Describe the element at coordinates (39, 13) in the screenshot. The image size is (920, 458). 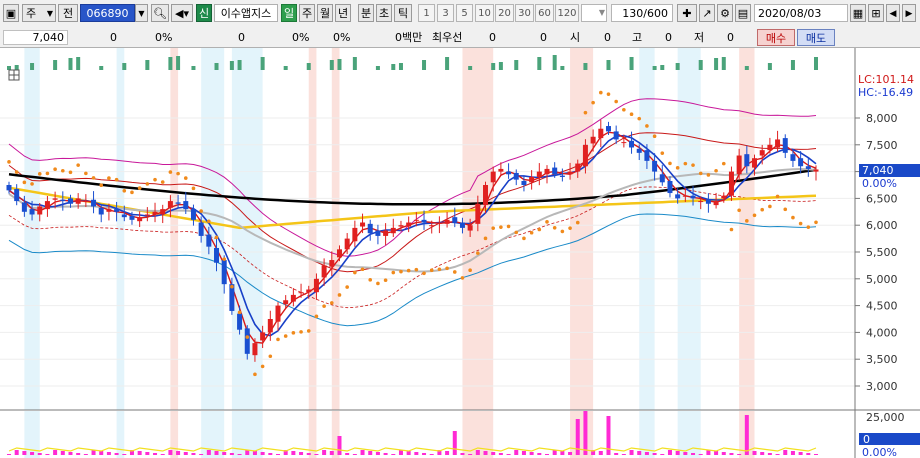
I see `market-select: 주 ▼` at that location.